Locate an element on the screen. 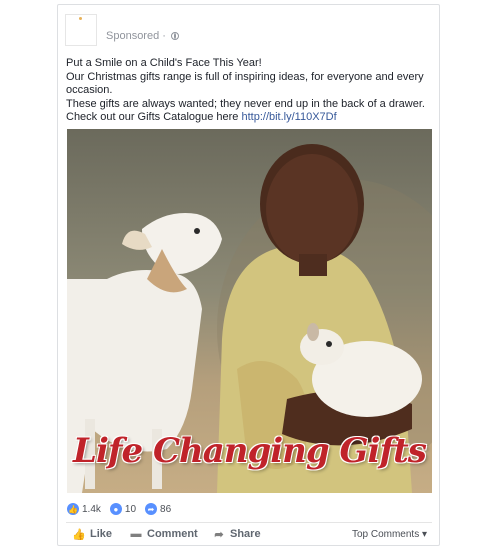  comments-count: ● 10 is located at coordinates (123, 509).